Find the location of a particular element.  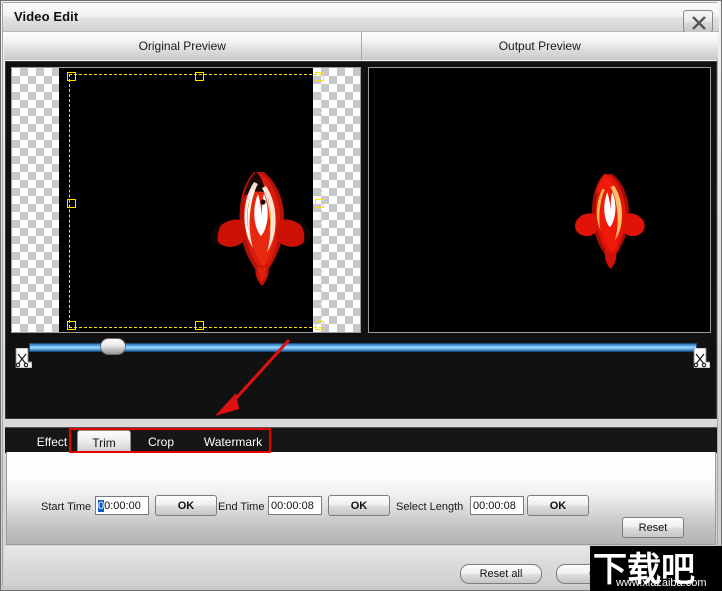

tab-original-preview-label: Original Preview is located at coordinates (182, 46).